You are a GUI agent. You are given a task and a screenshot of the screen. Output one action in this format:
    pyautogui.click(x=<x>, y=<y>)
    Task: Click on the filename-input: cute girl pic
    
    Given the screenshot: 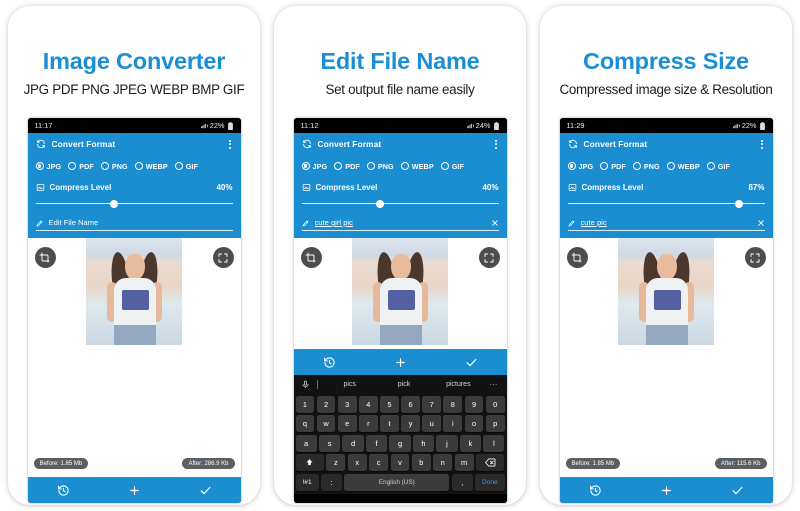 What is the action you would take?
    pyautogui.click(x=400, y=222)
    